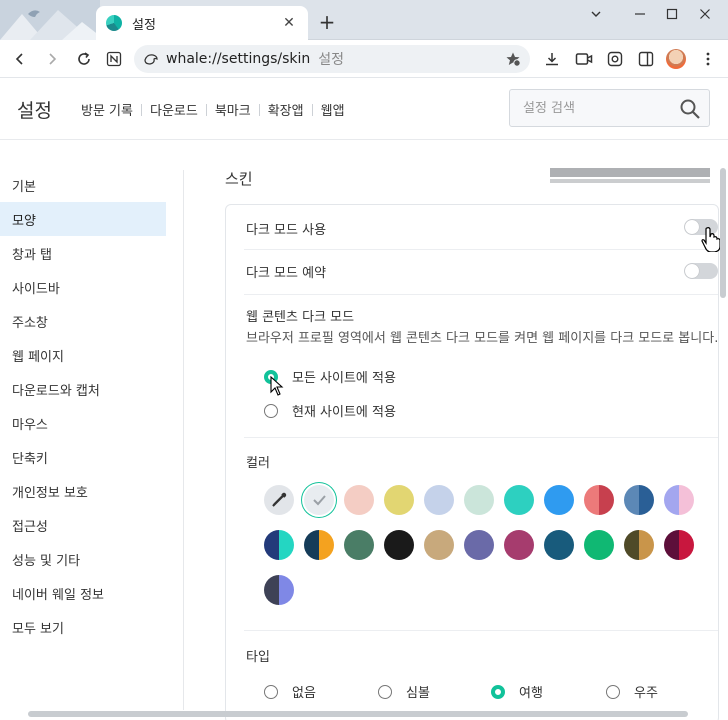 This screenshot has width=728, height=720. What do you see at coordinates (83, 491) in the screenshot?
I see `sidebar-item-privacy: 개인정보 보호` at bounding box center [83, 491].